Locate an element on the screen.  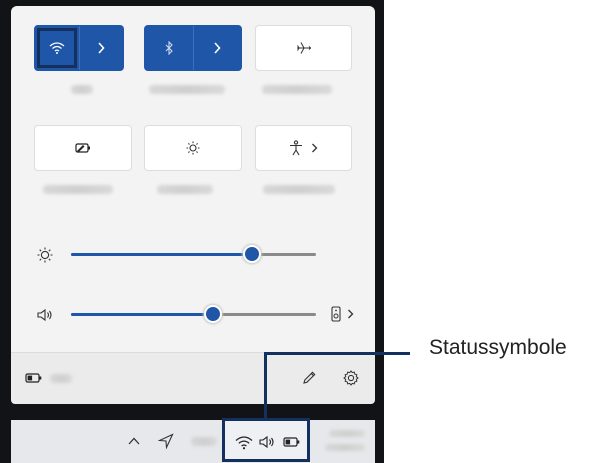
gear-icon is located at coordinates (351, 378).